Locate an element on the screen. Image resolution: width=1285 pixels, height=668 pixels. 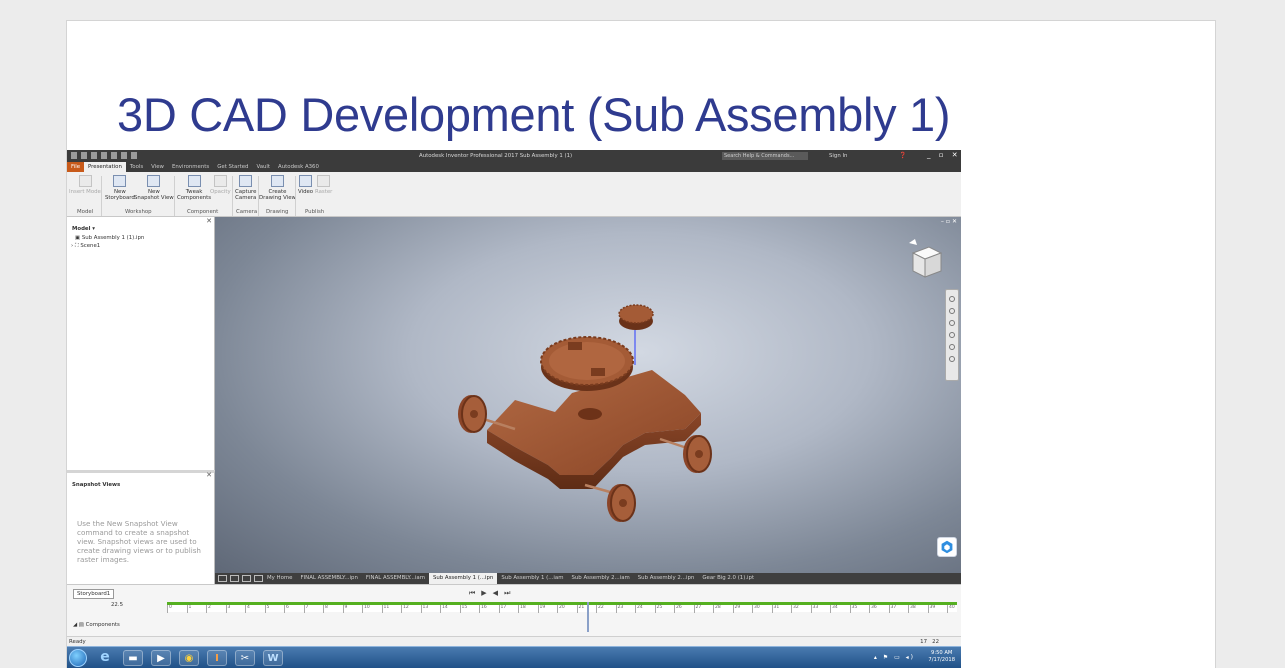
doc-tab: FINAL ASSEMBLY...iam is located at coordinates (395, 578).